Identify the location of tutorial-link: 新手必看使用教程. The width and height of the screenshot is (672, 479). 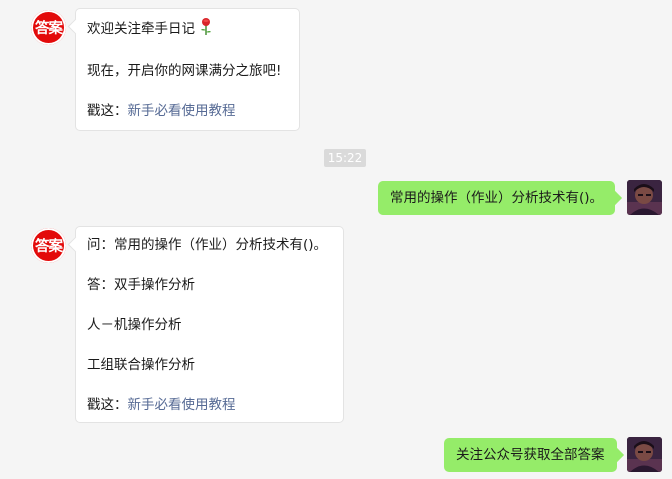
(182, 111).